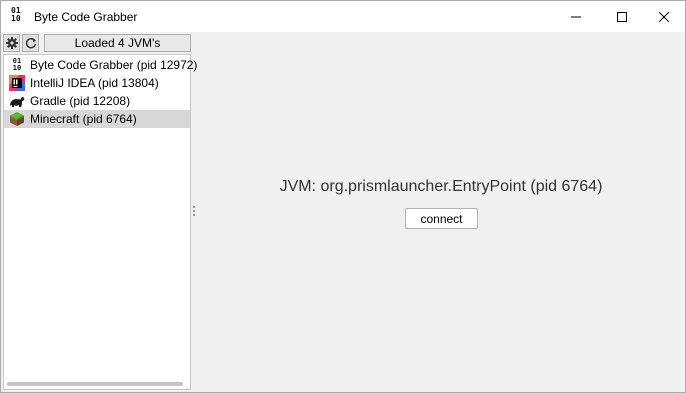  I want to click on list-item-label: Byte Code Grabber (pid 12972), so click(114, 65).